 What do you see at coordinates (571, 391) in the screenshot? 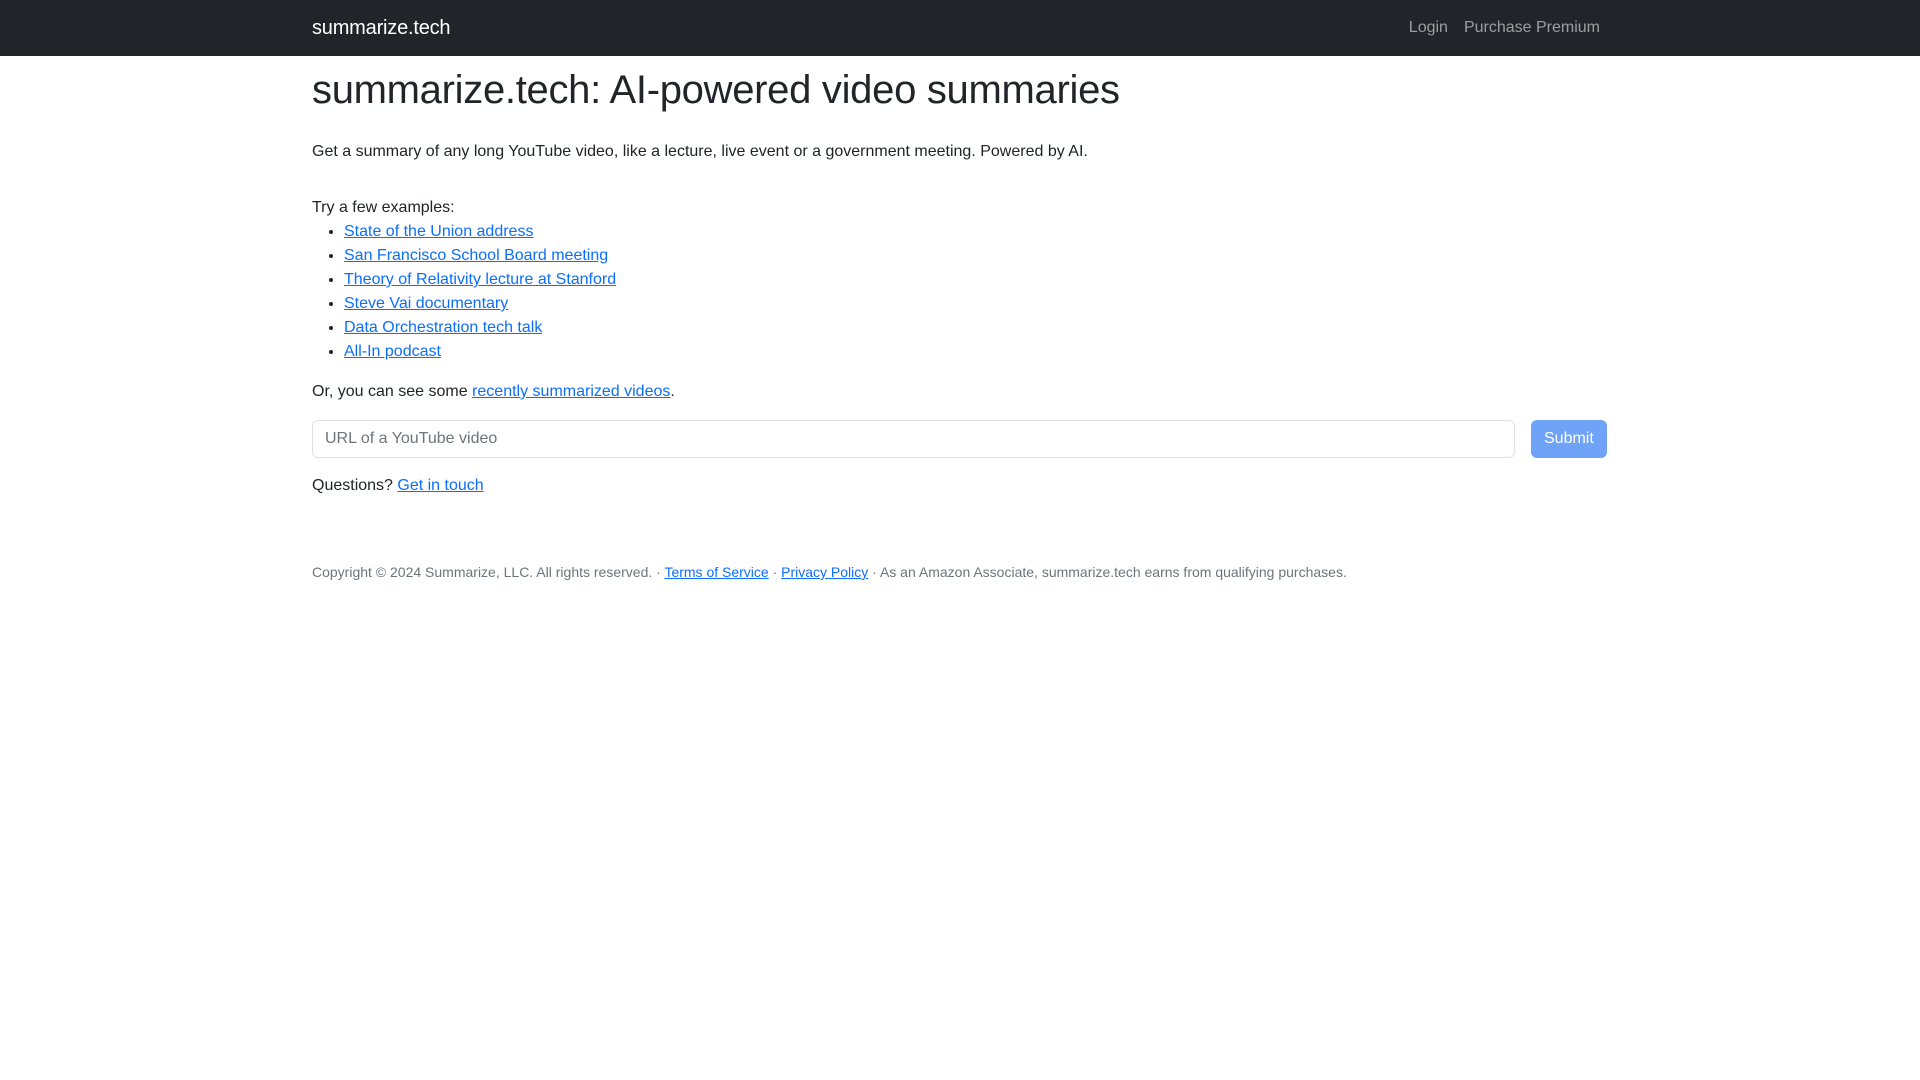
I see `recent-videos-link: recently summarized videos` at bounding box center [571, 391].